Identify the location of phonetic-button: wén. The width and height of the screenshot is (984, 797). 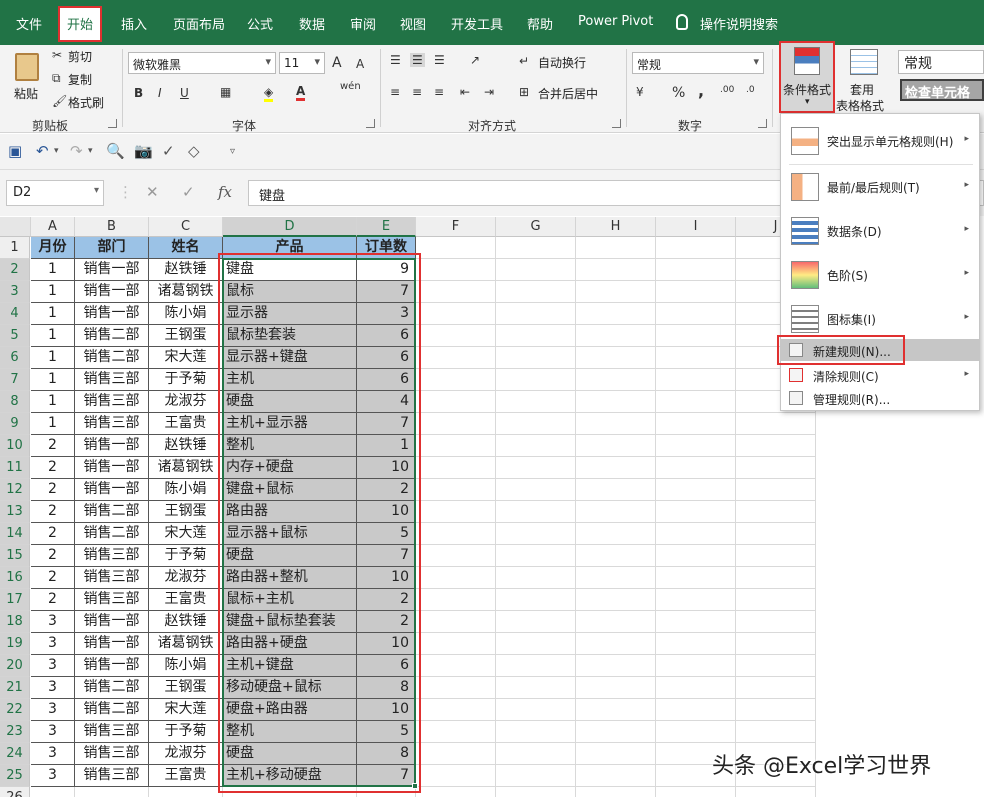
(350, 86).